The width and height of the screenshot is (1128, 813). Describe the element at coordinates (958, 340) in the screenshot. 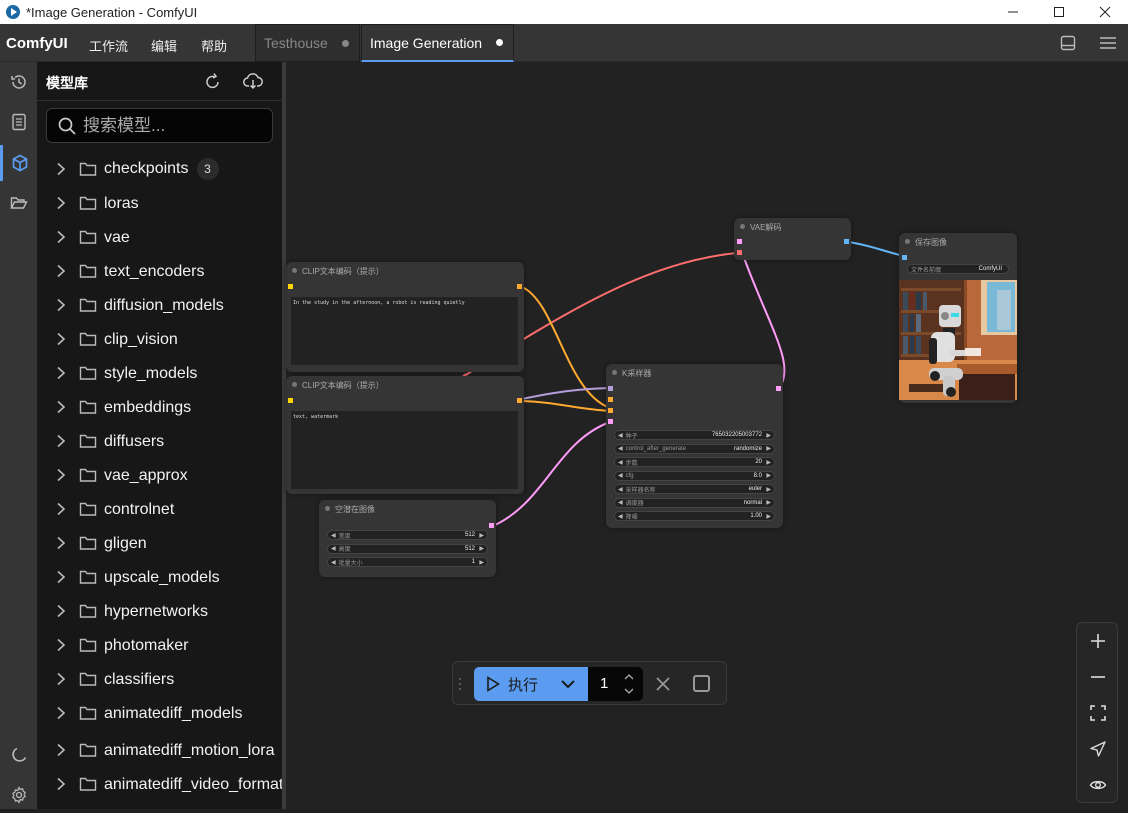

I see `image-preview` at that location.